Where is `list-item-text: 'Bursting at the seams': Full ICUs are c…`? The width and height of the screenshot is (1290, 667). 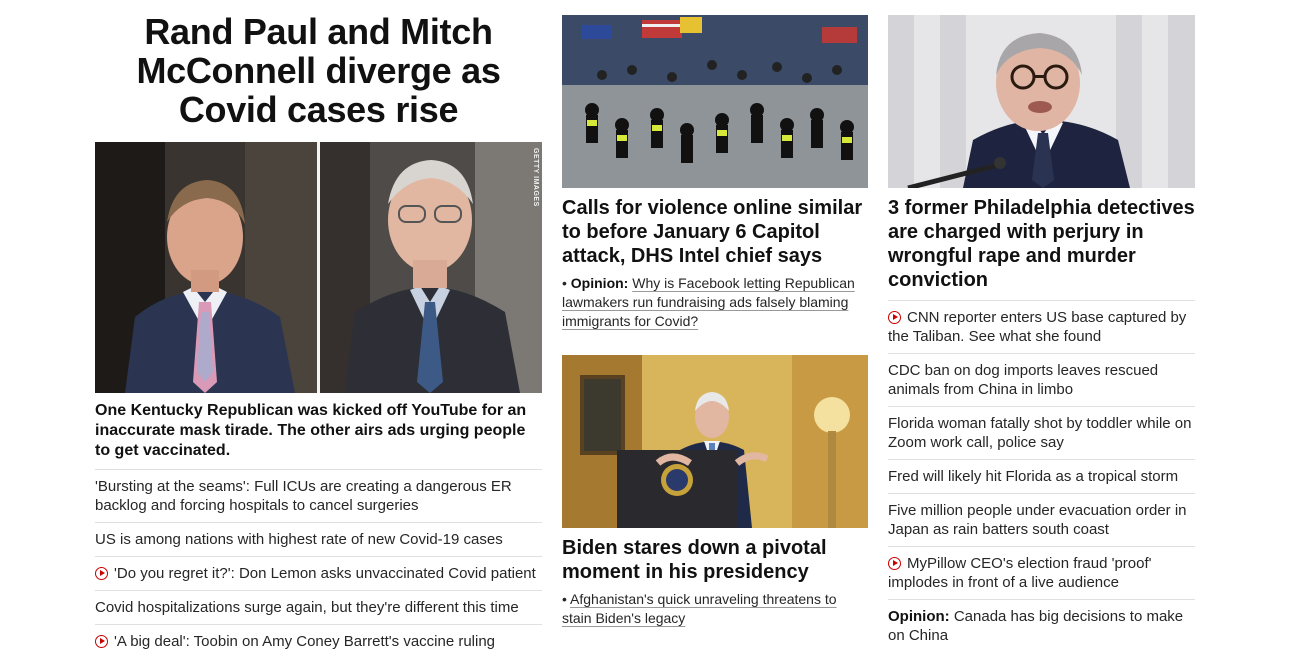 list-item-text: 'Bursting at the seams': Full ICUs are c… is located at coordinates (303, 496).